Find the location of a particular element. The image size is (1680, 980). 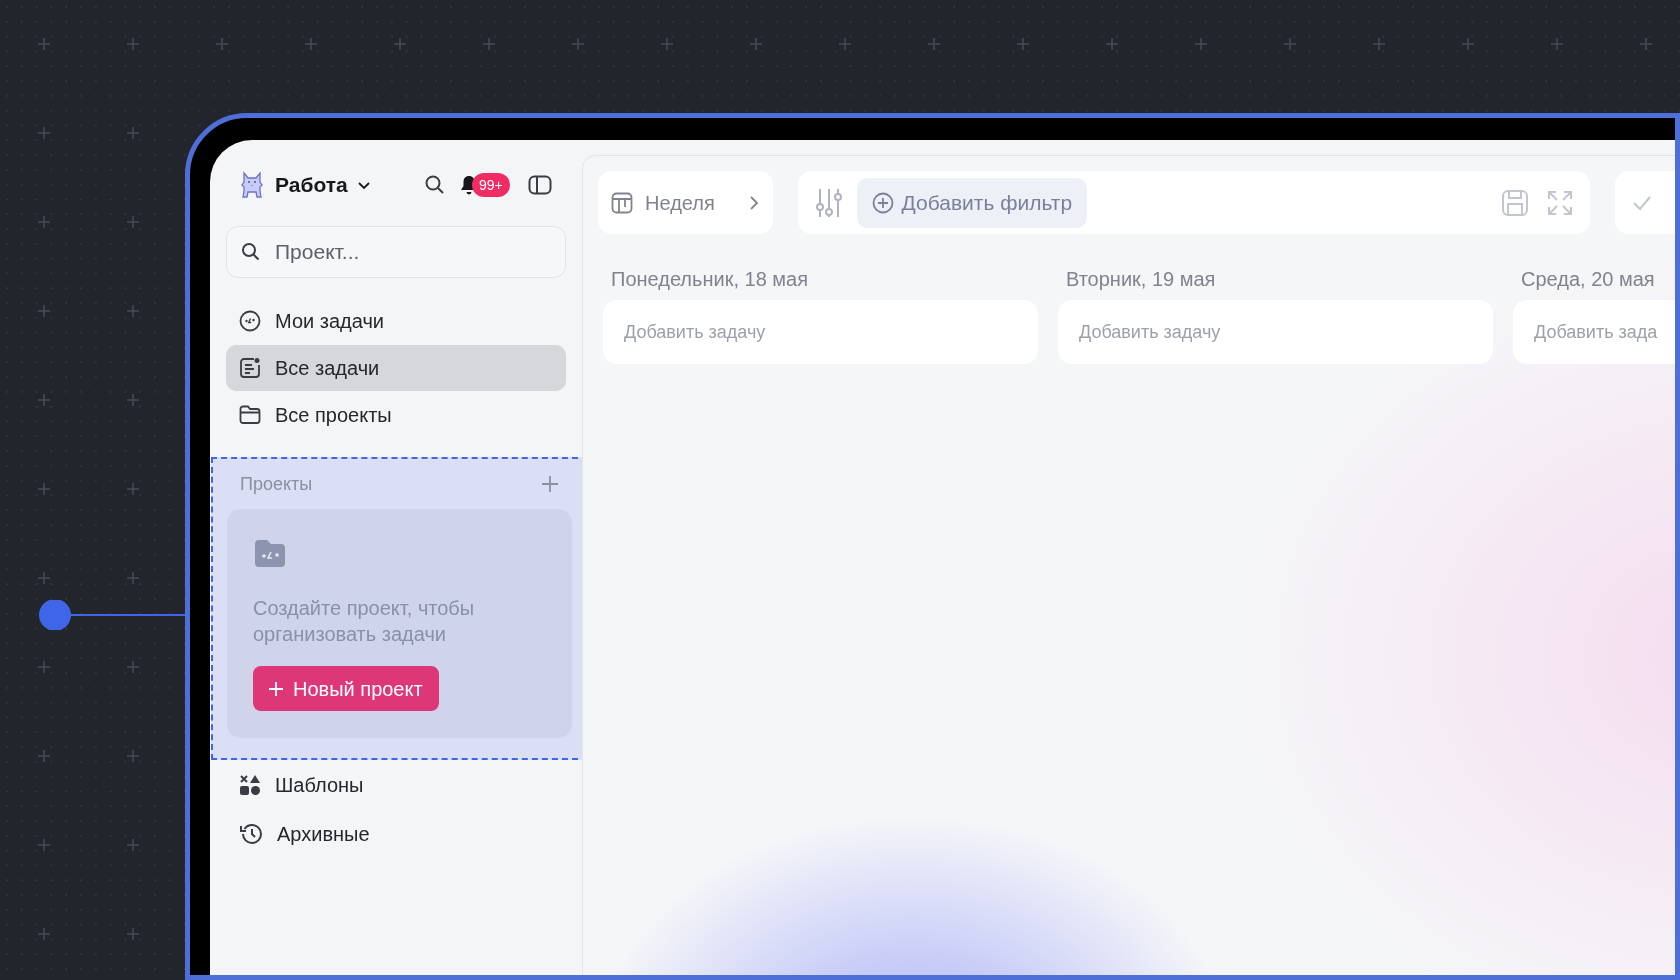

shapes-icon is located at coordinates (250, 784).